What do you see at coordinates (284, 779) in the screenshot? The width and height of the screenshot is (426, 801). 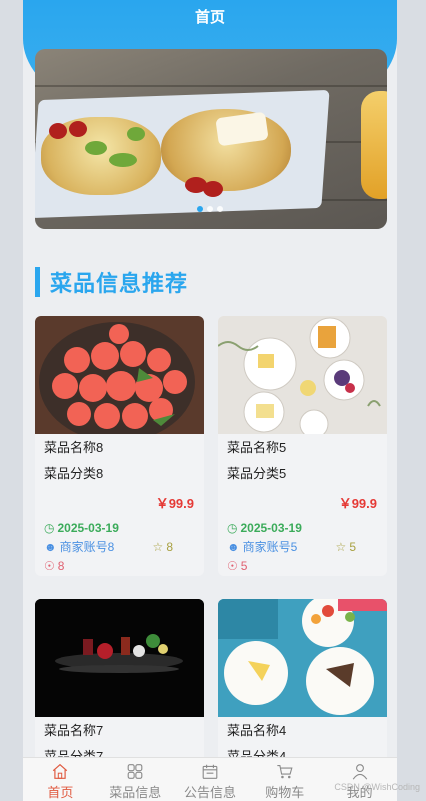 I see `tab-cart: 购物车` at bounding box center [284, 779].